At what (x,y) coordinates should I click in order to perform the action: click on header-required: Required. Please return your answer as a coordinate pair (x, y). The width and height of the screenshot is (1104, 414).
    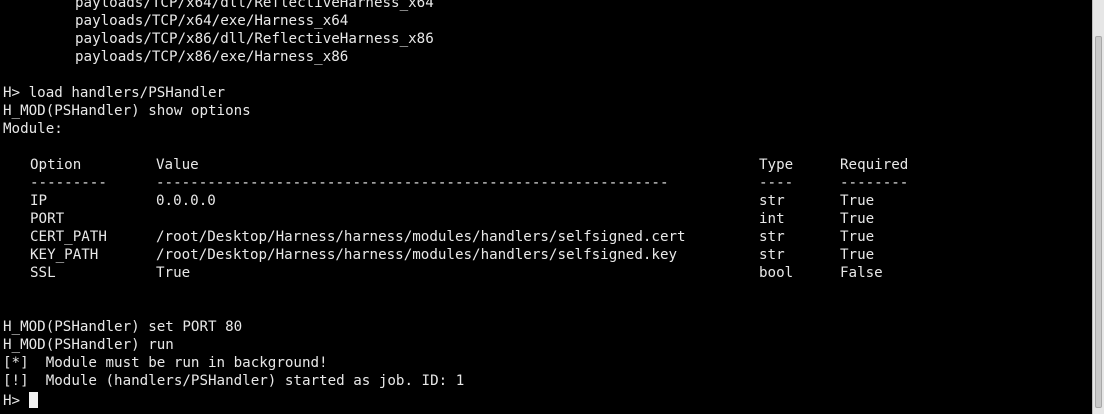
    Looking at the image, I should click on (874, 165).